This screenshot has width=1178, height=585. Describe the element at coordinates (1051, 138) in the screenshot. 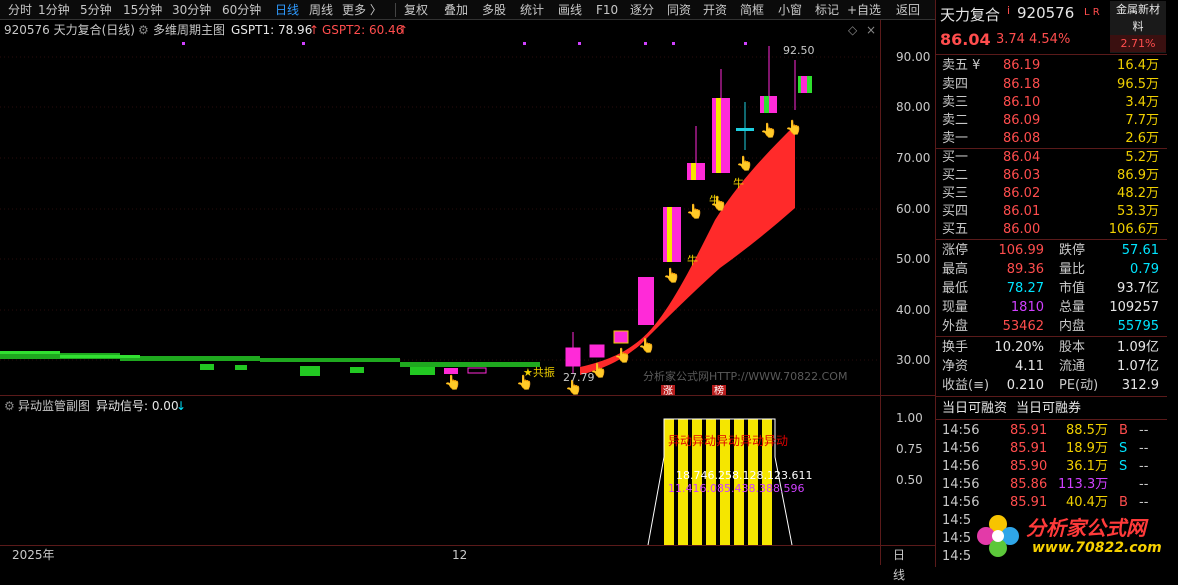

I see `ask-row: 卖一 86.08 2.6万` at that location.